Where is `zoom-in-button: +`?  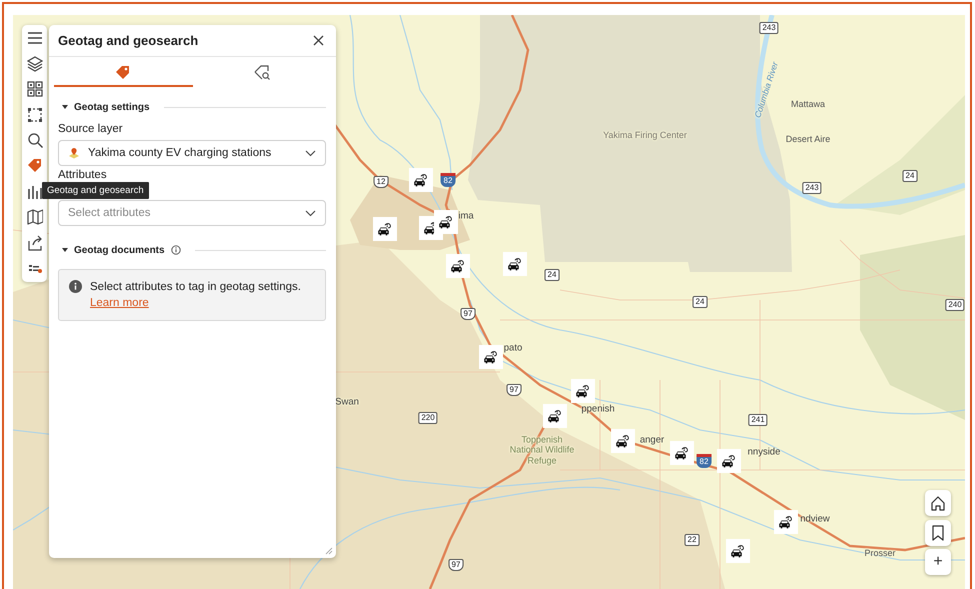 zoom-in-button: + is located at coordinates (938, 562).